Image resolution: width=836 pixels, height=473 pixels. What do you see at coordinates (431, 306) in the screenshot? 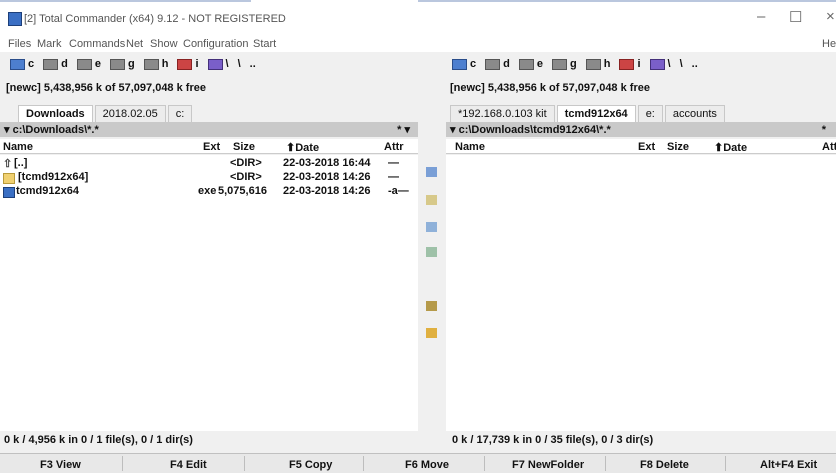
I see `find-icon` at bounding box center [431, 306].